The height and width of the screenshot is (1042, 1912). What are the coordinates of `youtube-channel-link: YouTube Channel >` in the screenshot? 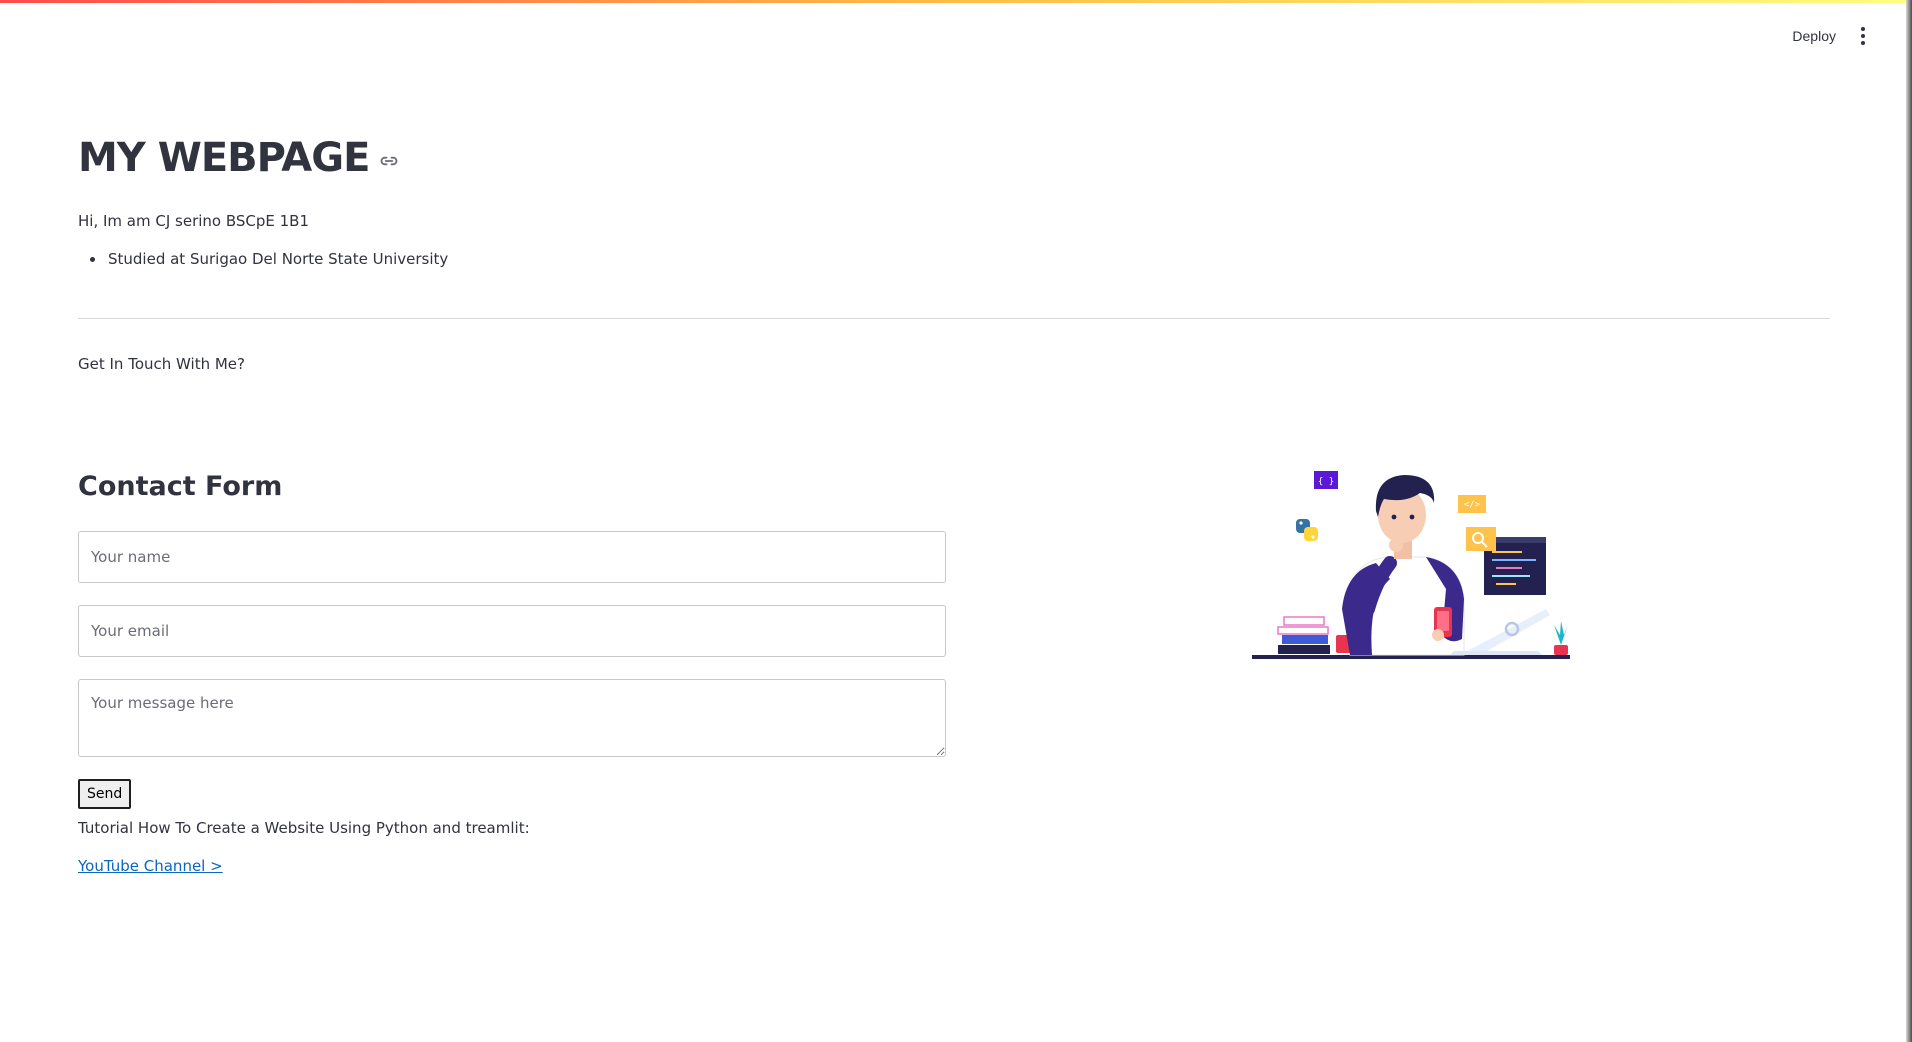 It's located at (150, 866).